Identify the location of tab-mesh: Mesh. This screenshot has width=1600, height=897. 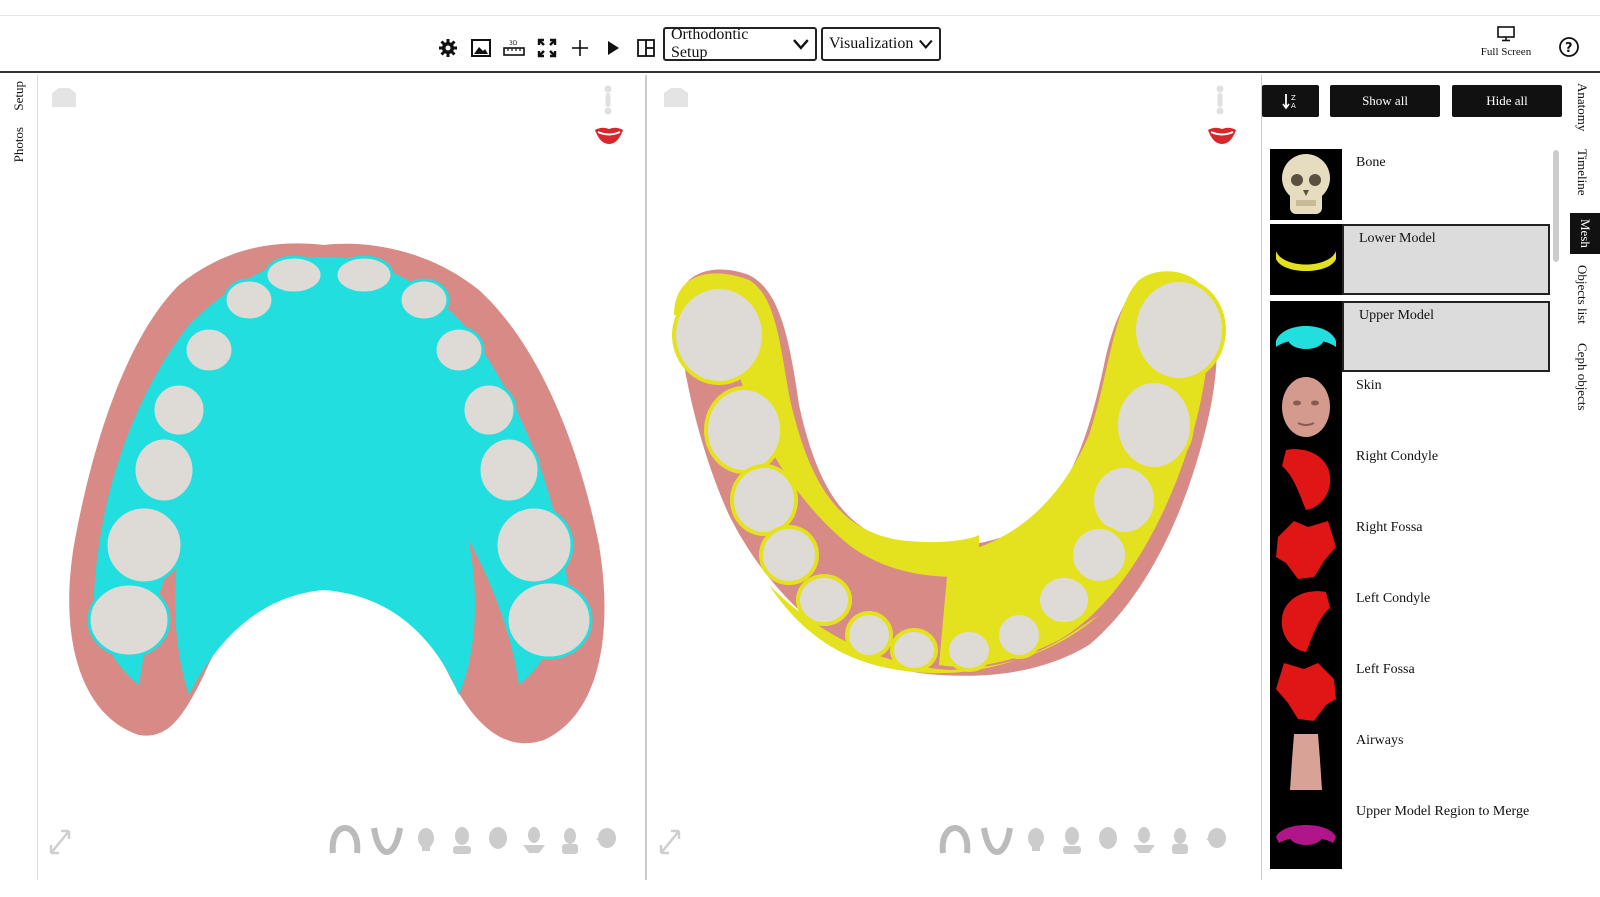
(1585, 233).